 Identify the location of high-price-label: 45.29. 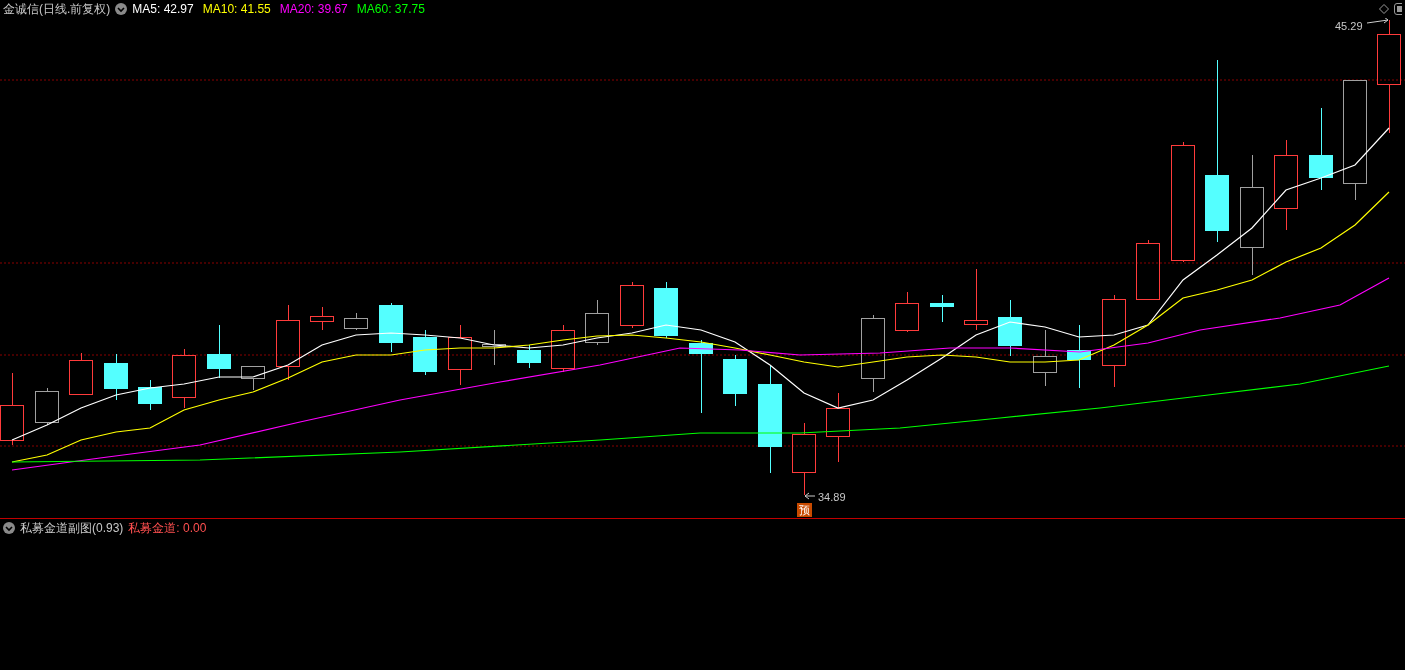
(1349, 26).